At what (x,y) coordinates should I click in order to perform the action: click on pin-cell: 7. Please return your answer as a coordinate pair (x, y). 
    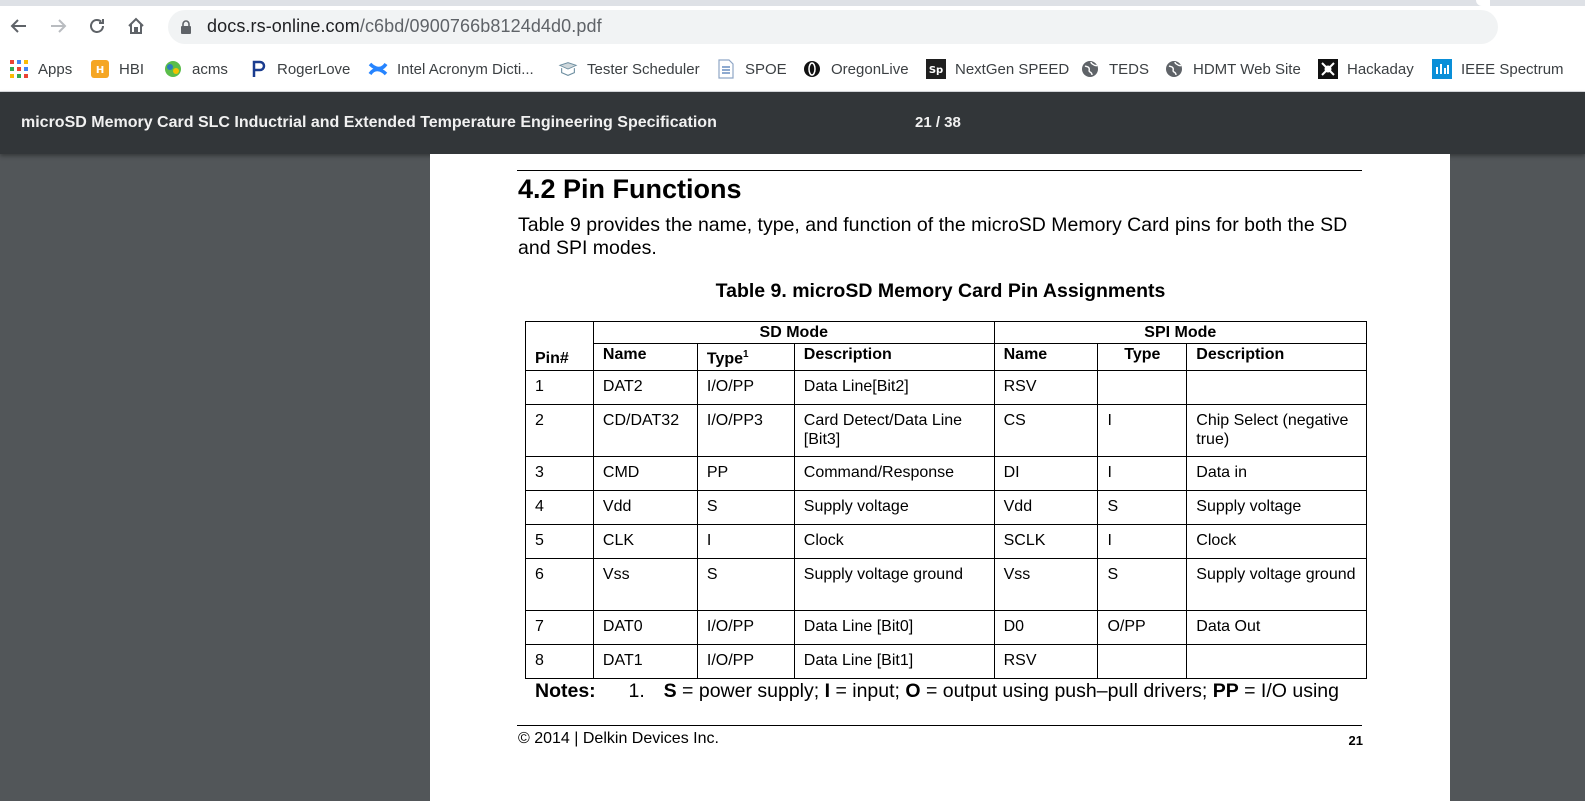
    Looking at the image, I should click on (559, 628).